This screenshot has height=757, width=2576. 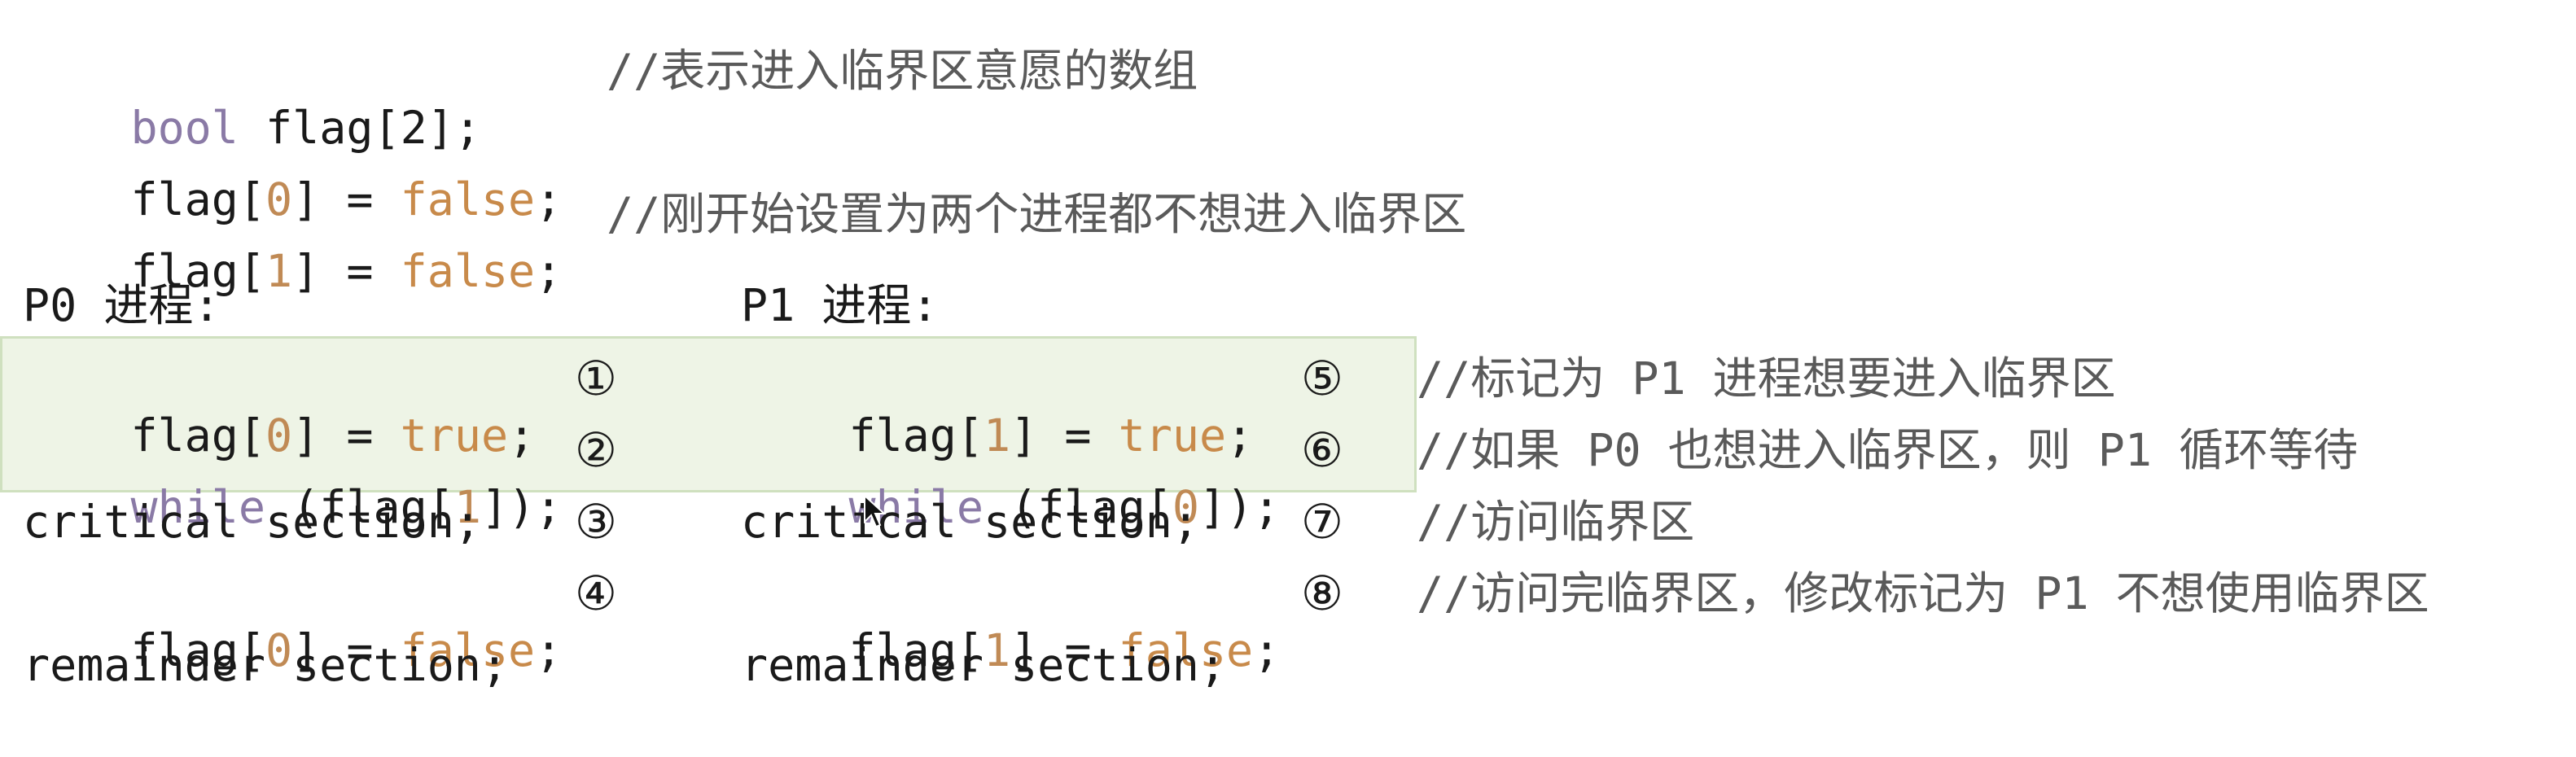 What do you see at coordinates (1239, 507) in the screenshot?
I see `p1-l2-end: ]);` at bounding box center [1239, 507].